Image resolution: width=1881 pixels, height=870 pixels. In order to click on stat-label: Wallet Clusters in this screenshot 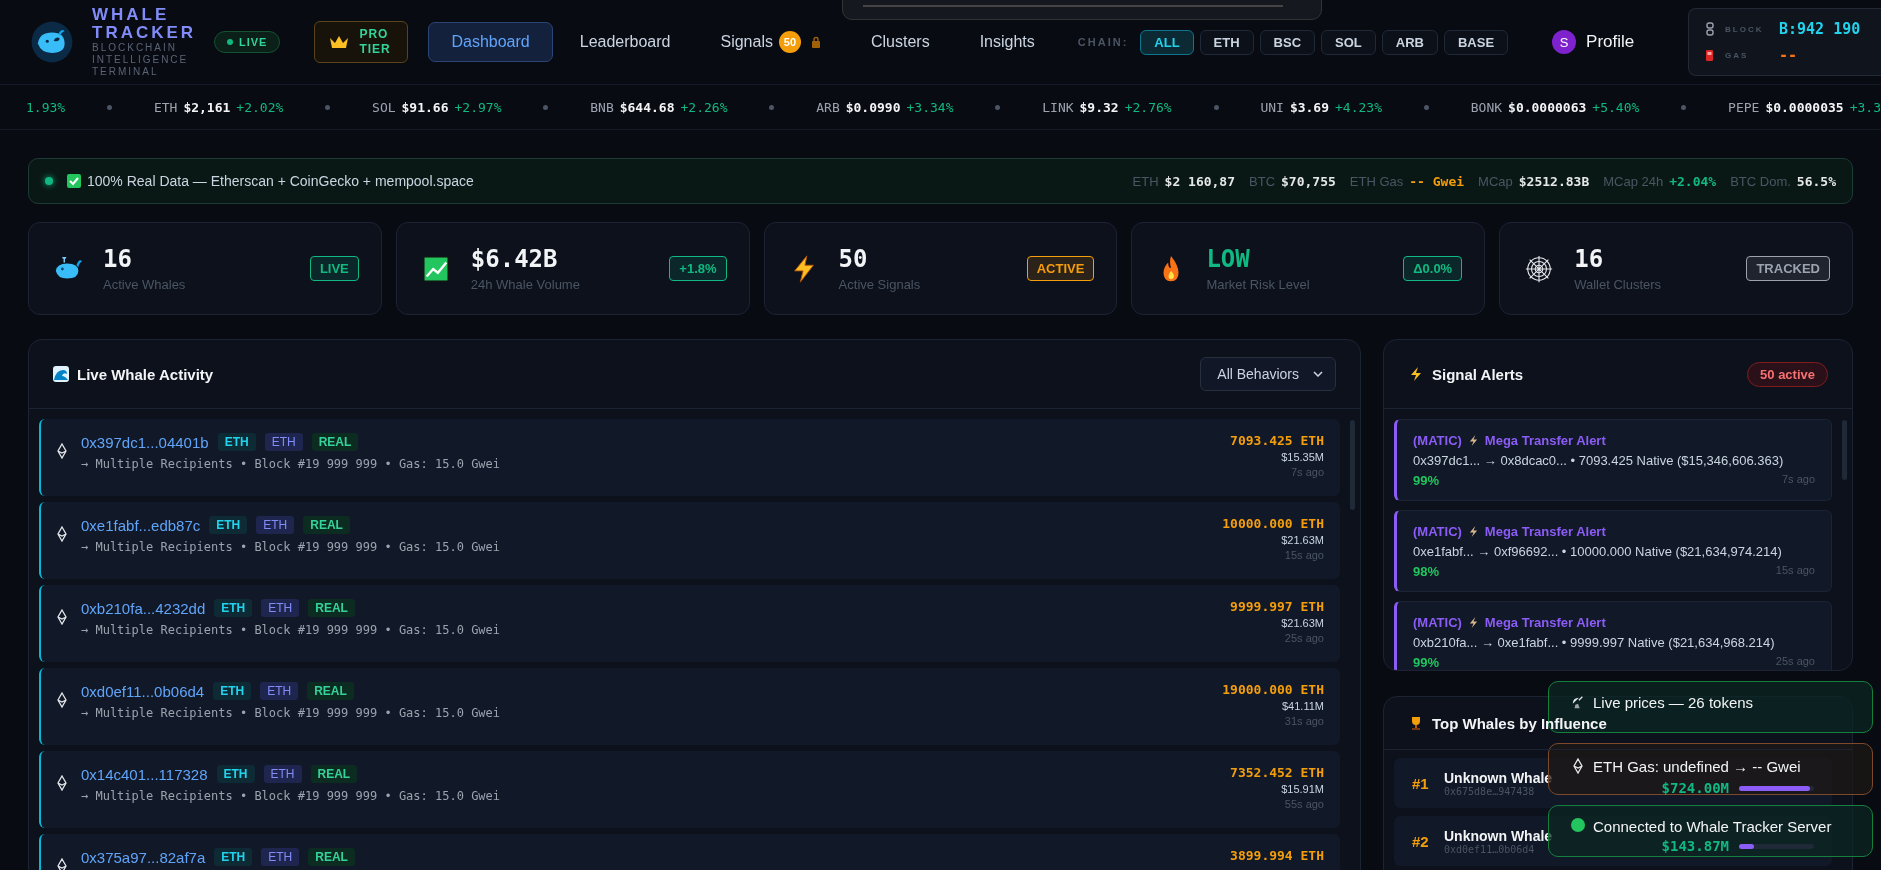, I will do `click(1618, 284)`.